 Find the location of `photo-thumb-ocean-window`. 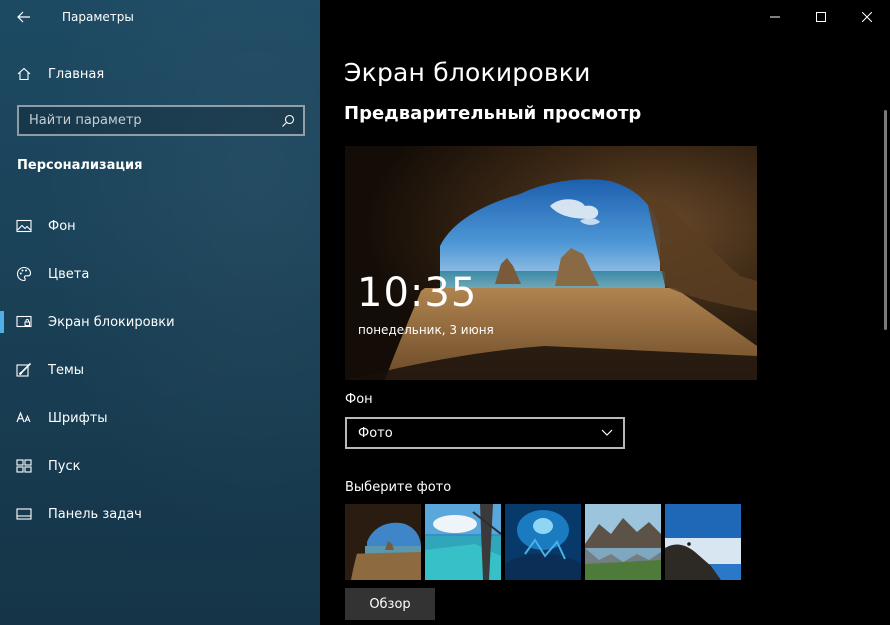

photo-thumb-ocean-window is located at coordinates (463, 542).